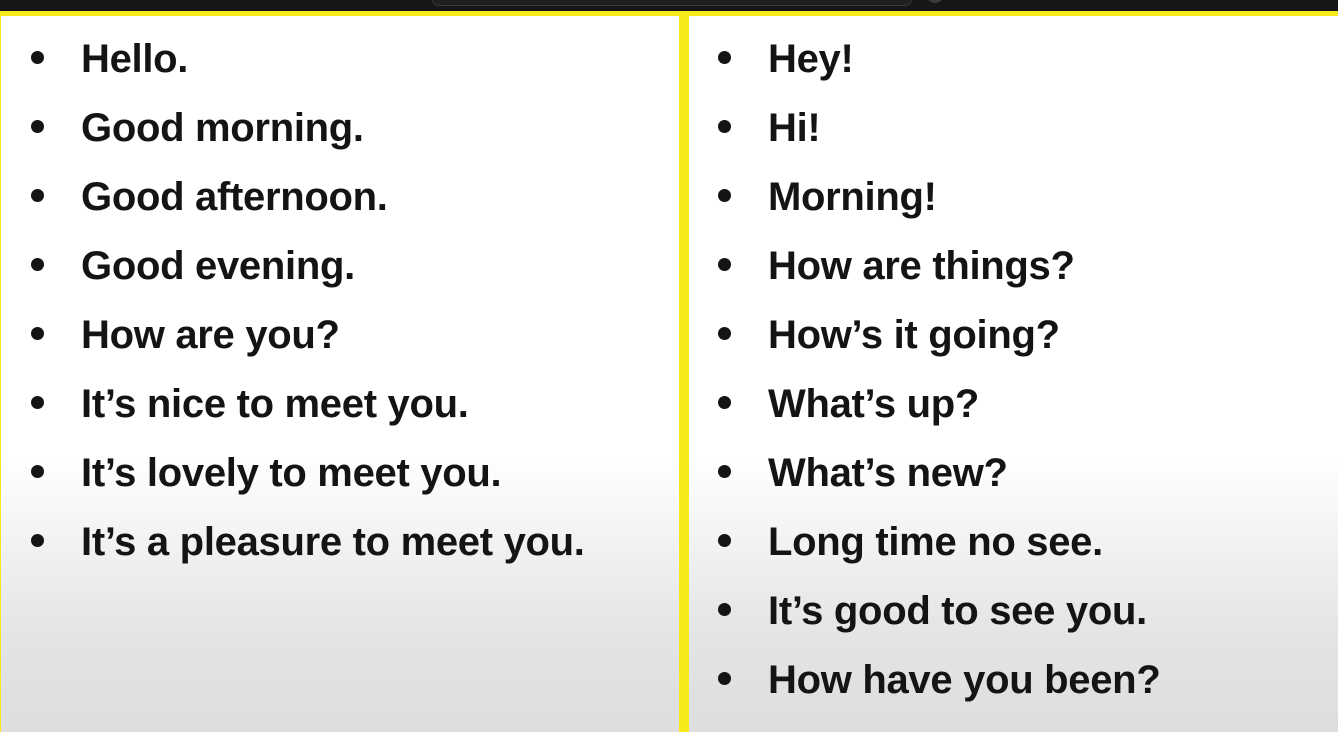 The image size is (1338, 732). What do you see at coordinates (222, 128) in the screenshot?
I see `greeting-text: Good morning.` at bounding box center [222, 128].